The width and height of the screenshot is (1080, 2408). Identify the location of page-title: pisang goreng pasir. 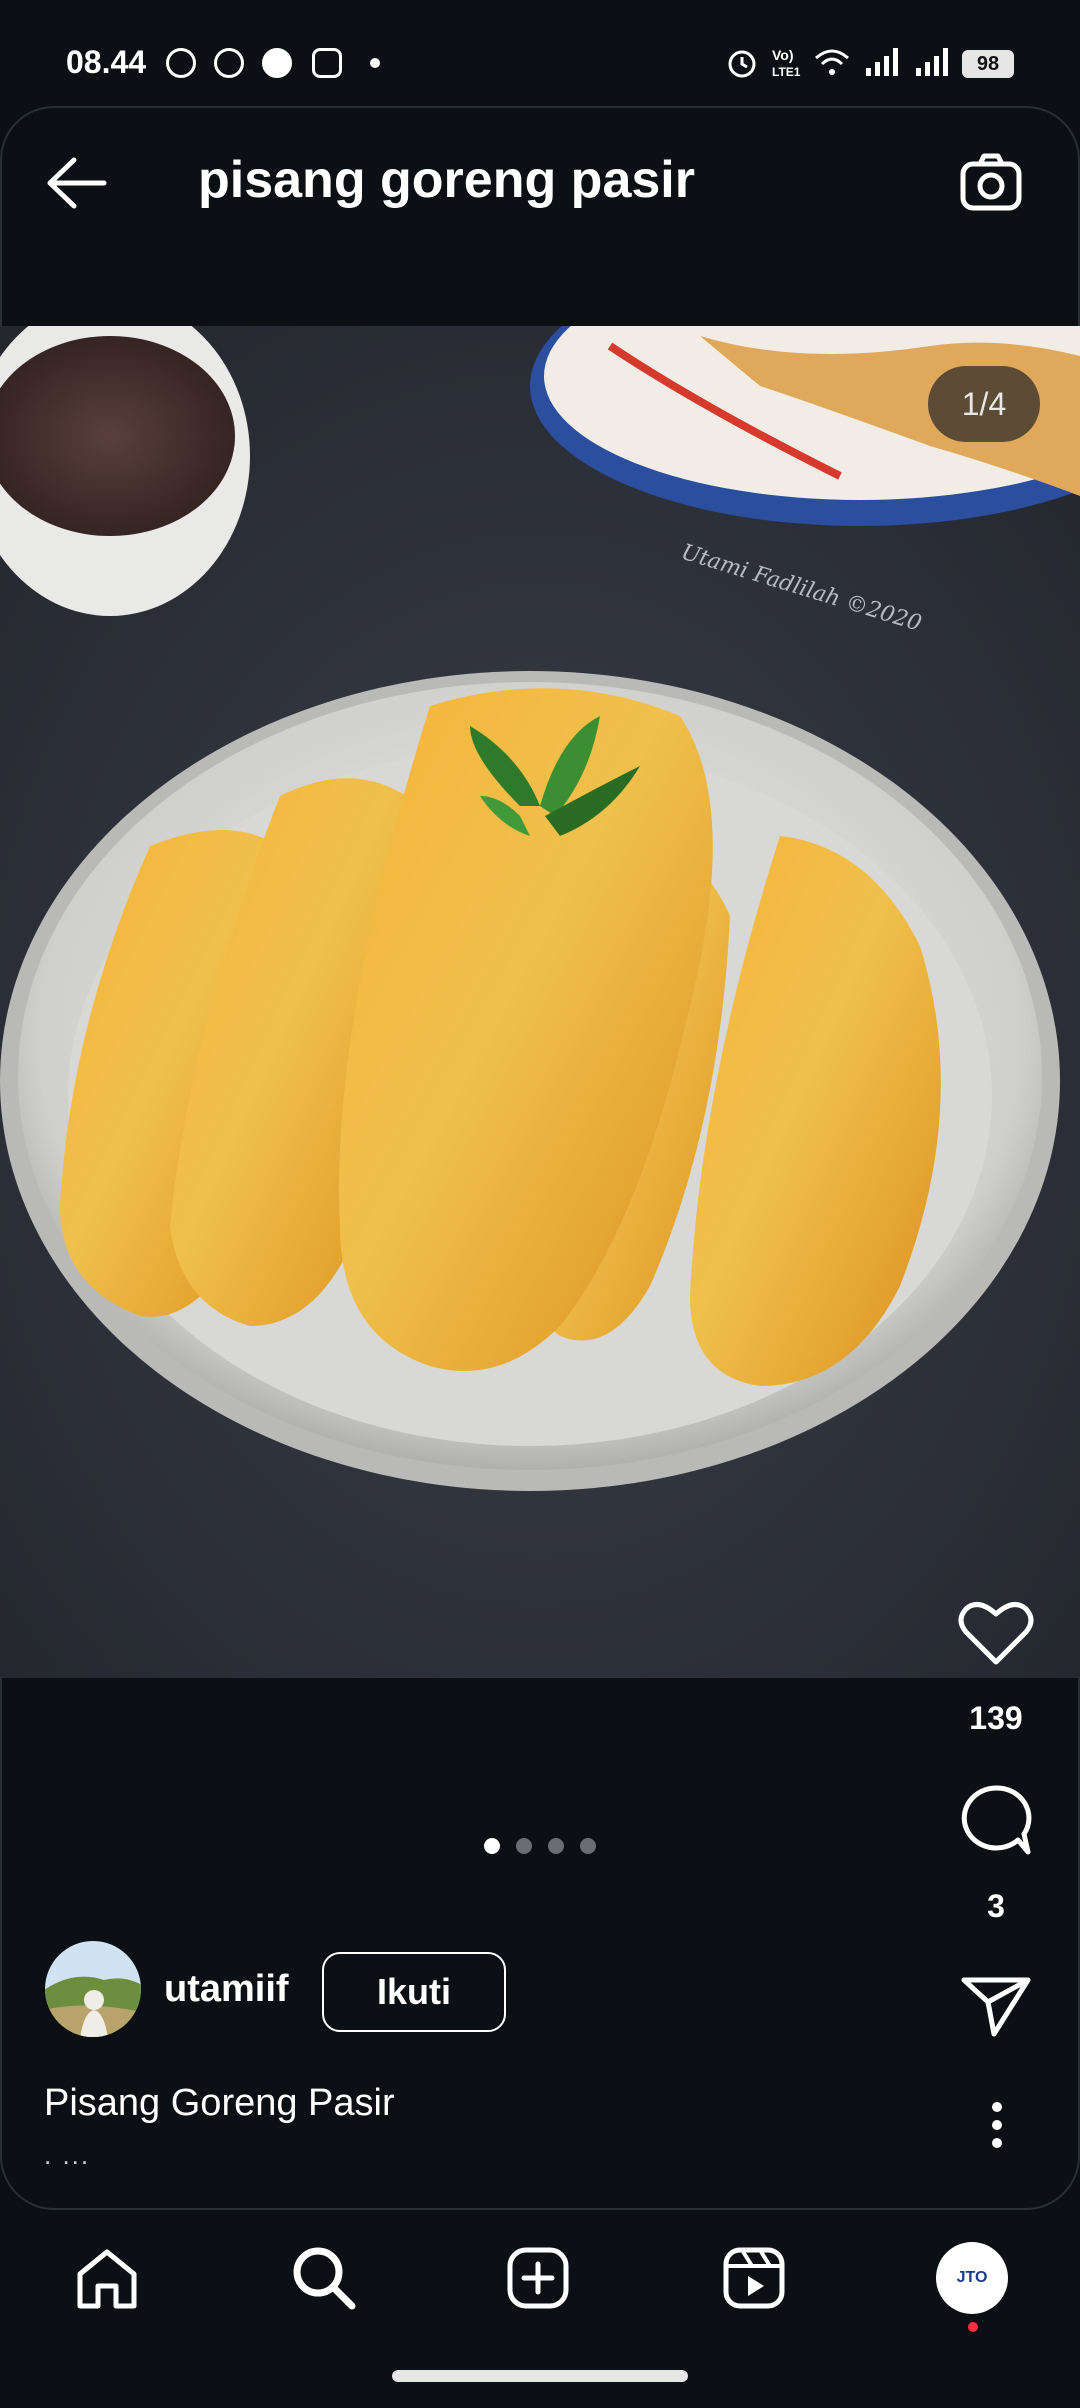
(446, 180).